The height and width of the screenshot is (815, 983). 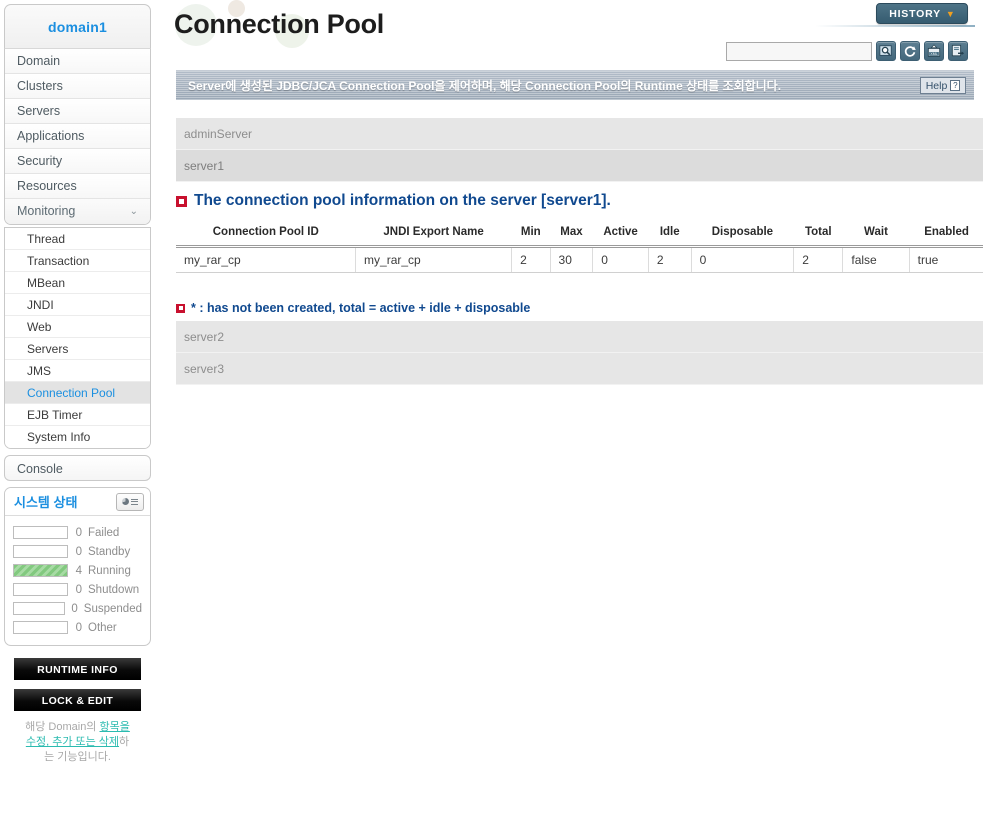 What do you see at coordinates (77, 742) in the screenshot?
I see `sidebar-hint: 해당 Domain의 항목을 수정, 추가 또는 삭제하는 기능입니다.` at bounding box center [77, 742].